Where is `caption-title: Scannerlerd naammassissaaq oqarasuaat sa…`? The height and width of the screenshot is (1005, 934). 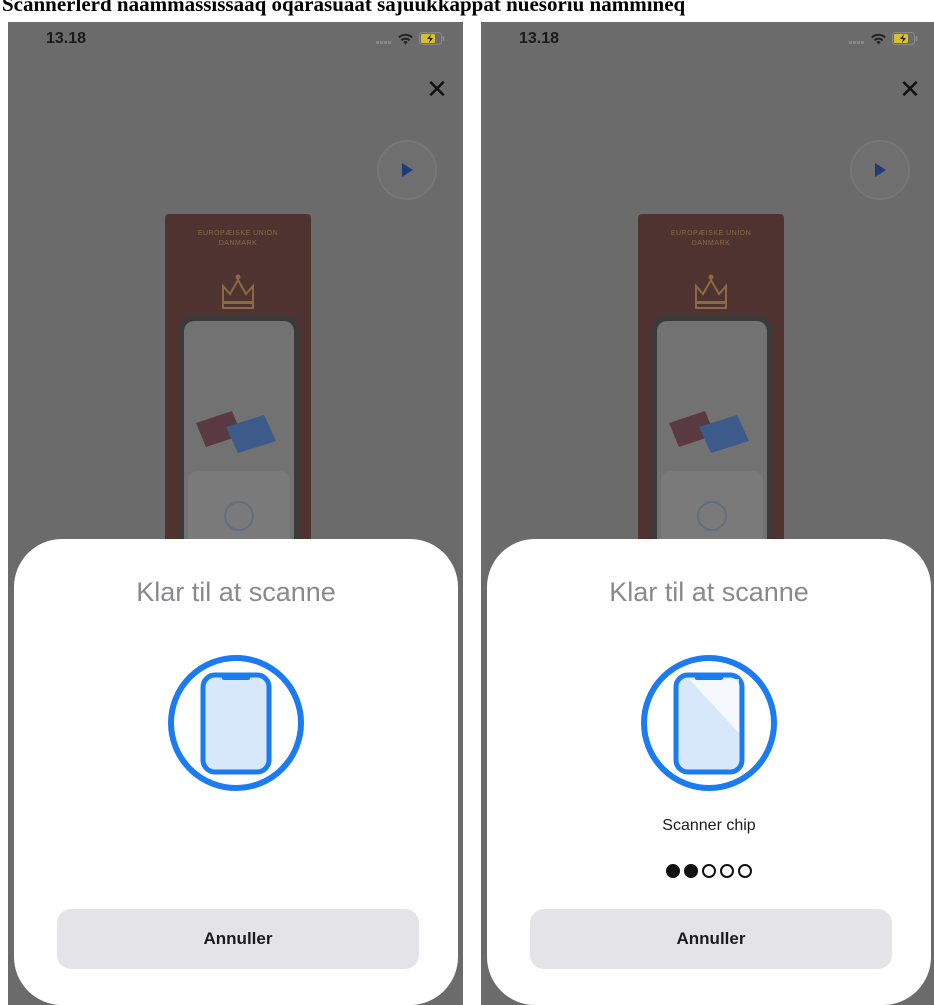 caption-title: Scannerlerd naammassissaaq oqarasuaat sa… is located at coordinates (344, 8).